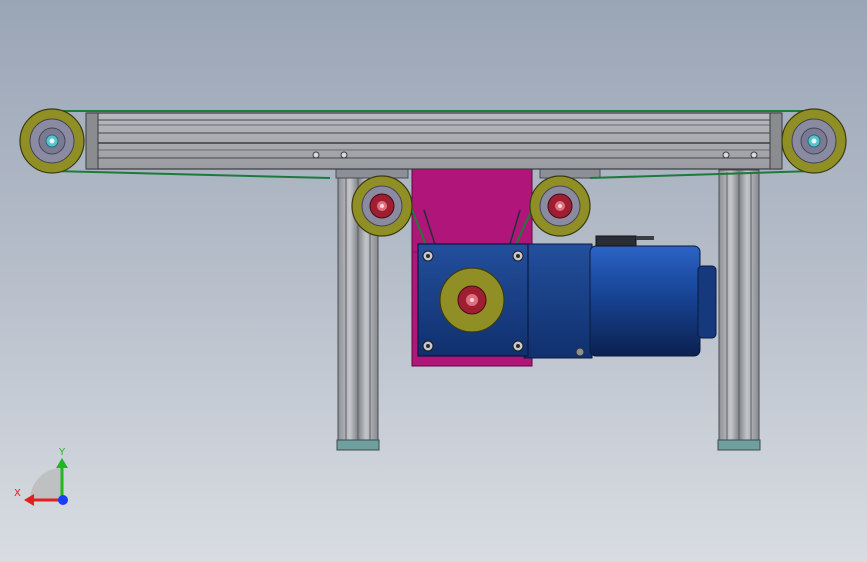 The width and height of the screenshot is (867, 562). I want to click on left-idler-roller, so click(382, 206).